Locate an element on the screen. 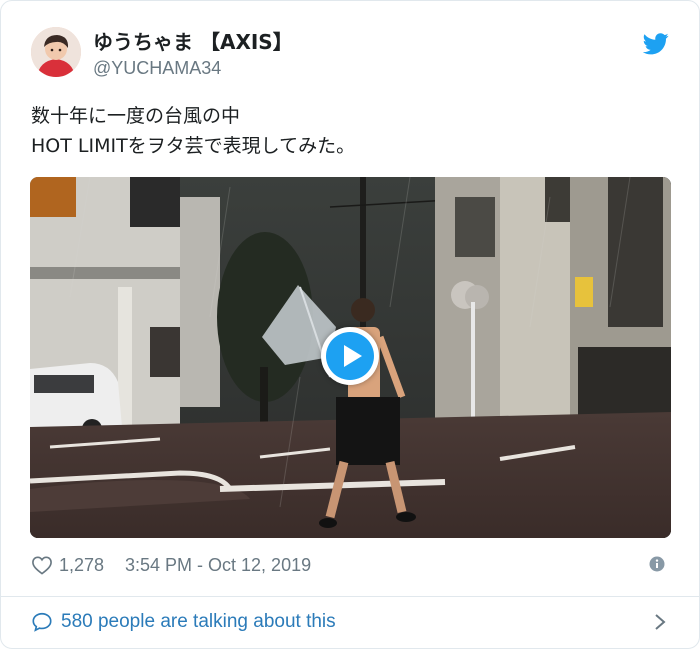  tweet-timestamp: 3:54 PM - Oct 12, 2019 is located at coordinates (218, 565).